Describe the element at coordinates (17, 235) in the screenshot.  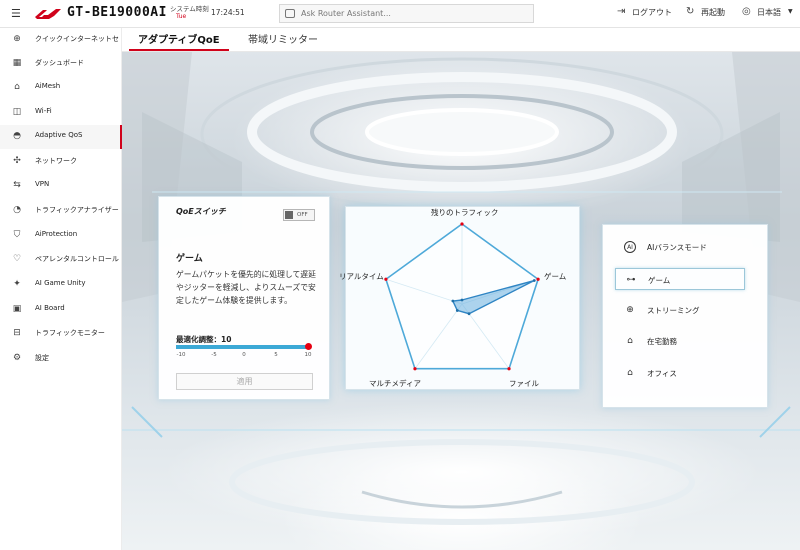
I see `shield-icon: ⛉` at that location.